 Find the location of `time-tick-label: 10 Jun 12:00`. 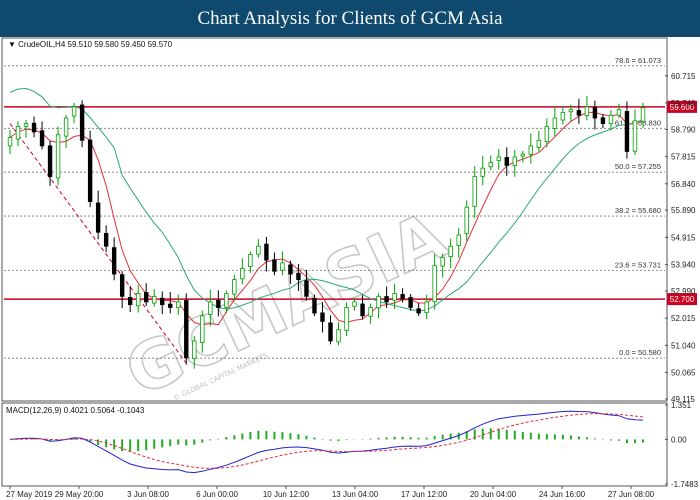

time-tick-label: 10 Jun 12:00 is located at coordinates (286, 494).